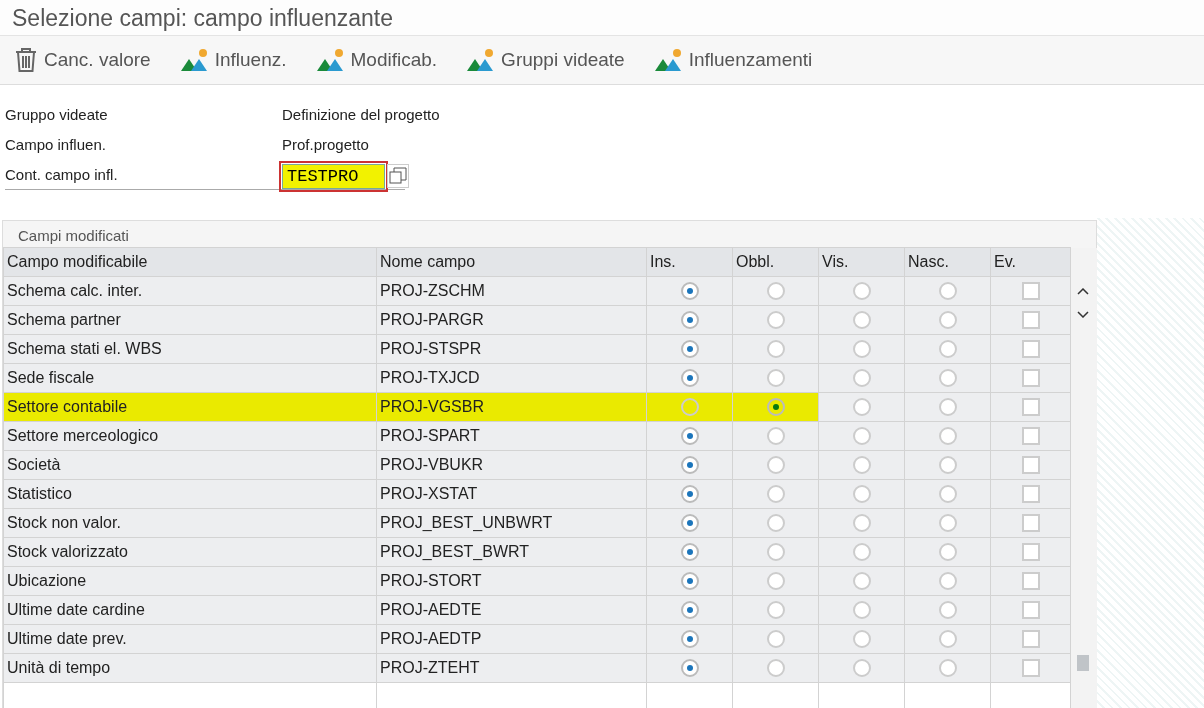 Image resolution: width=1204 pixels, height=708 pixels. Describe the element at coordinates (398, 176) in the screenshot. I see `copy-button` at that location.